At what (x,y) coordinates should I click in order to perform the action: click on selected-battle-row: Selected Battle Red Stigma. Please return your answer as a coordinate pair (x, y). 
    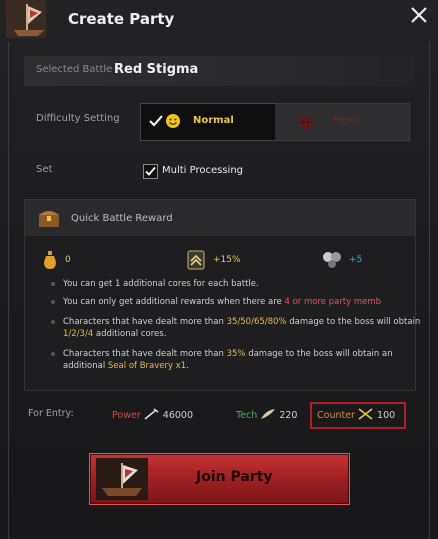
    Looking at the image, I should click on (219, 71).